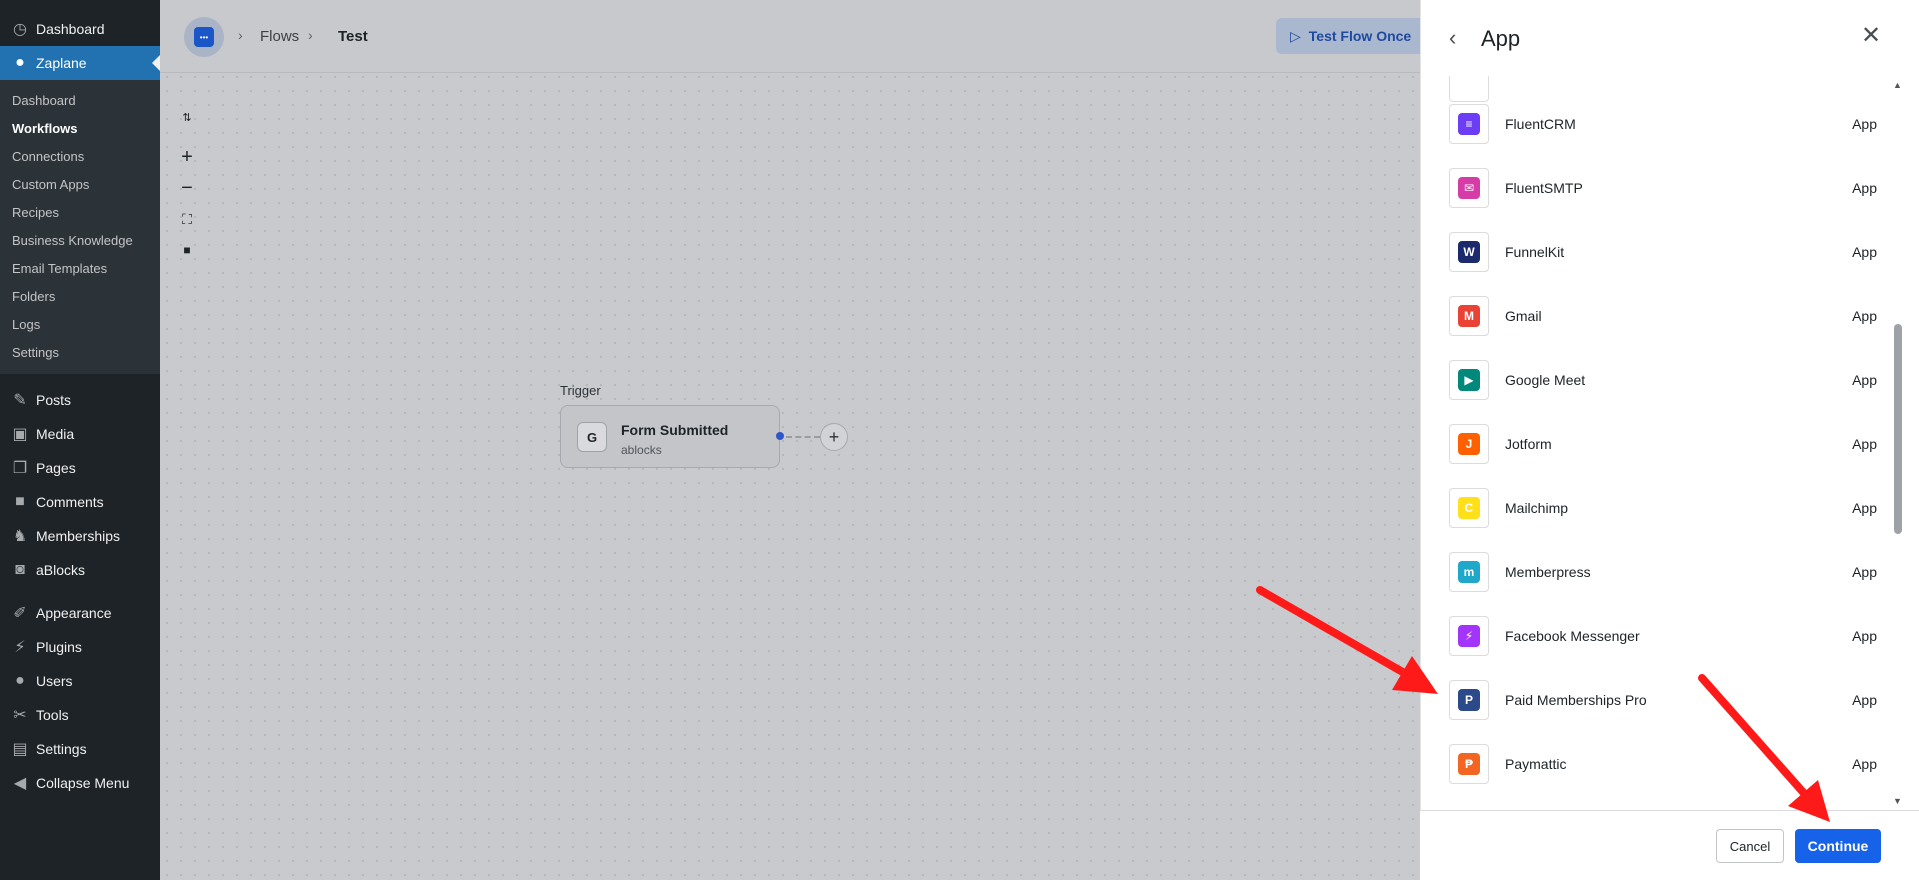 The image size is (1919, 880). What do you see at coordinates (70, 502) in the screenshot?
I see `sidebar-item-label: Comments` at bounding box center [70, 502].